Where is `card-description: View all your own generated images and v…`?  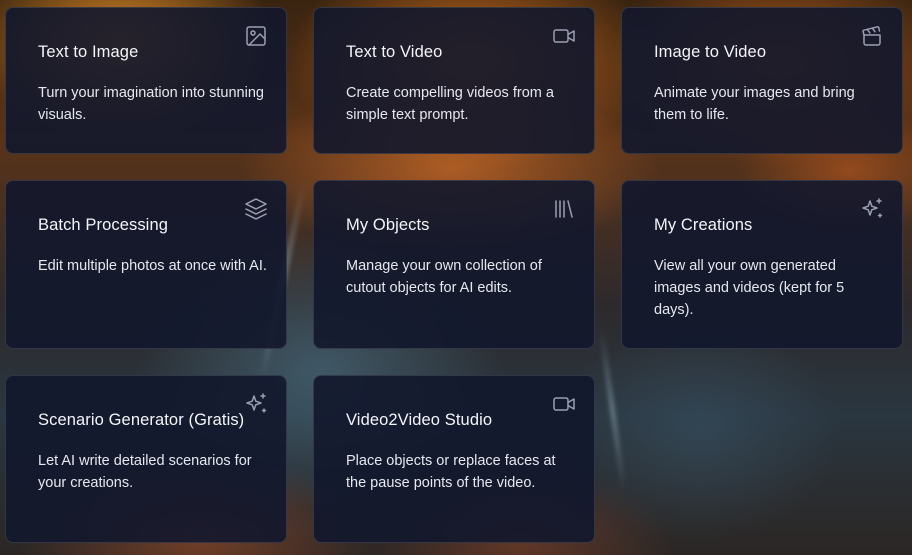
card-description: View all your own generated images and v… is located at coordinates (749, 288).